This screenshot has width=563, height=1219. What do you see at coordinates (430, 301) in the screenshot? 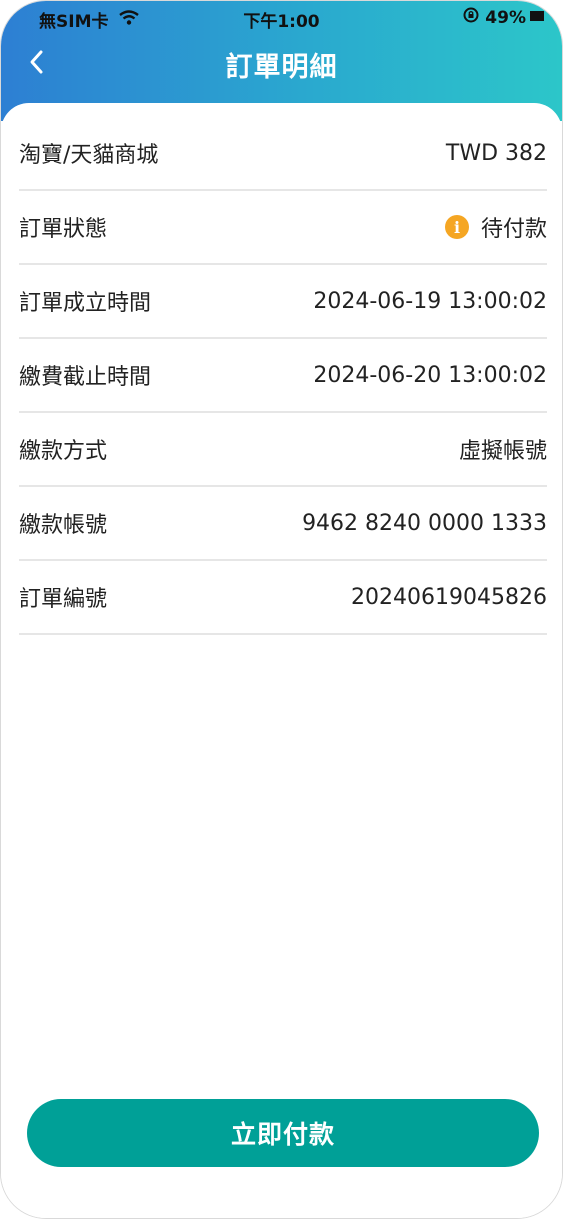
I see `created-time-value: 2024-06-19 13:00:02` at bounding box center [430, 301].